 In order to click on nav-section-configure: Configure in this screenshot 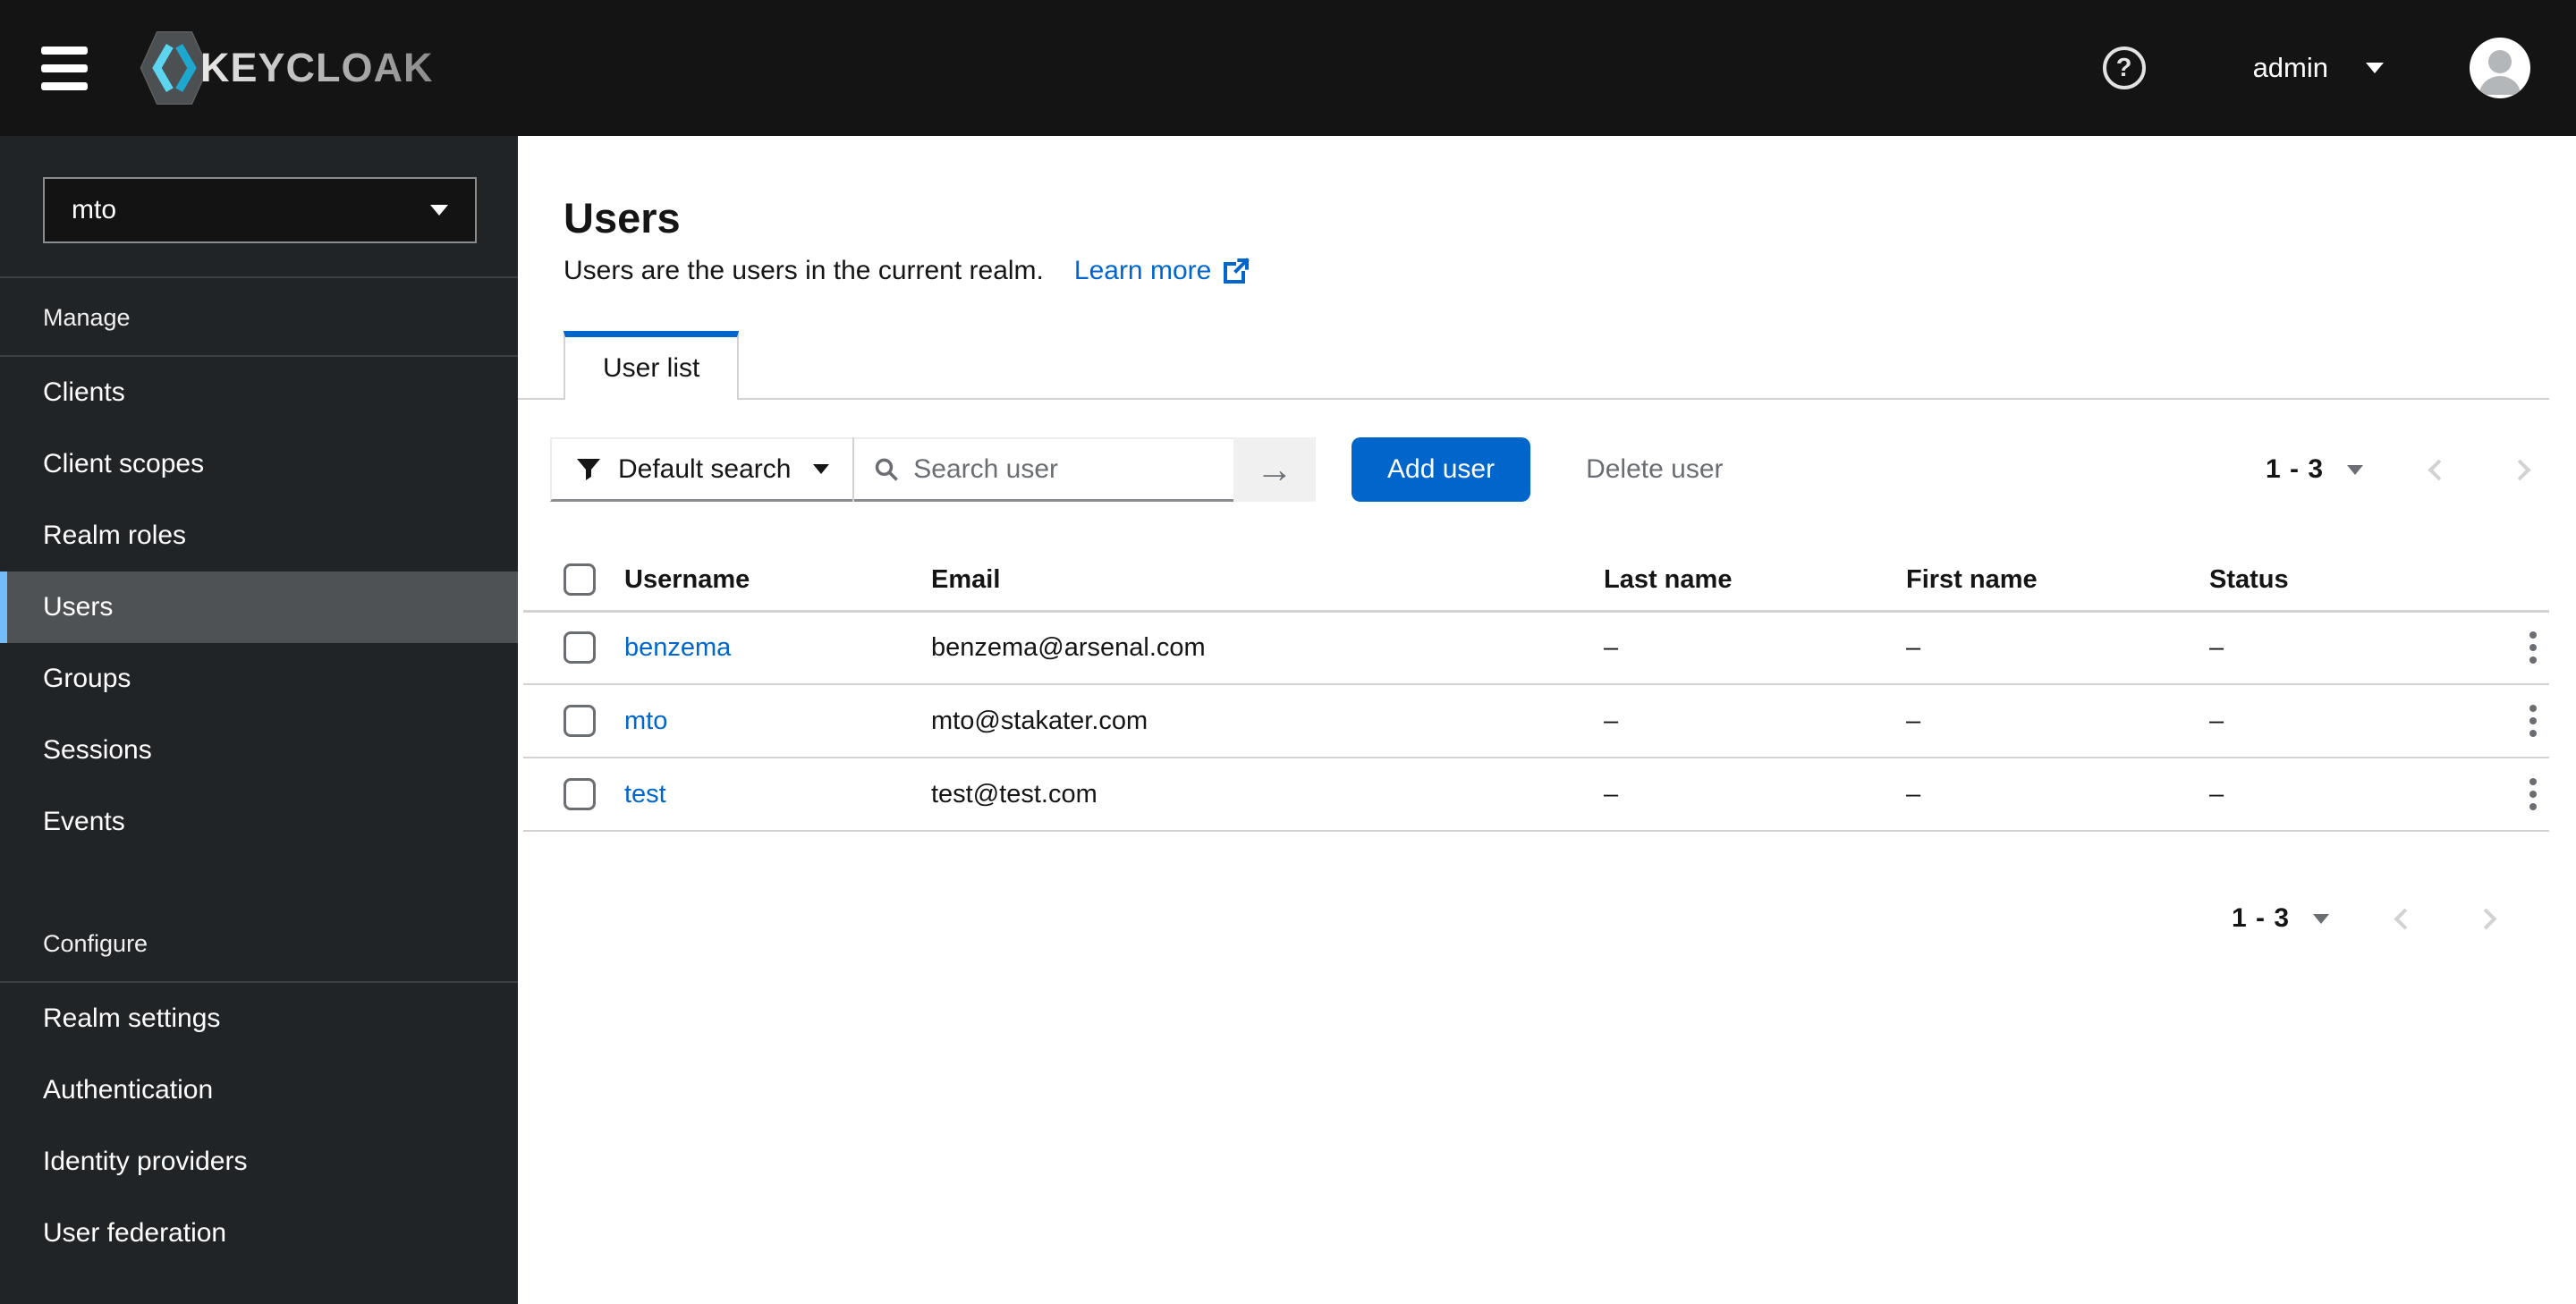, I will do `click(95, 943)`.